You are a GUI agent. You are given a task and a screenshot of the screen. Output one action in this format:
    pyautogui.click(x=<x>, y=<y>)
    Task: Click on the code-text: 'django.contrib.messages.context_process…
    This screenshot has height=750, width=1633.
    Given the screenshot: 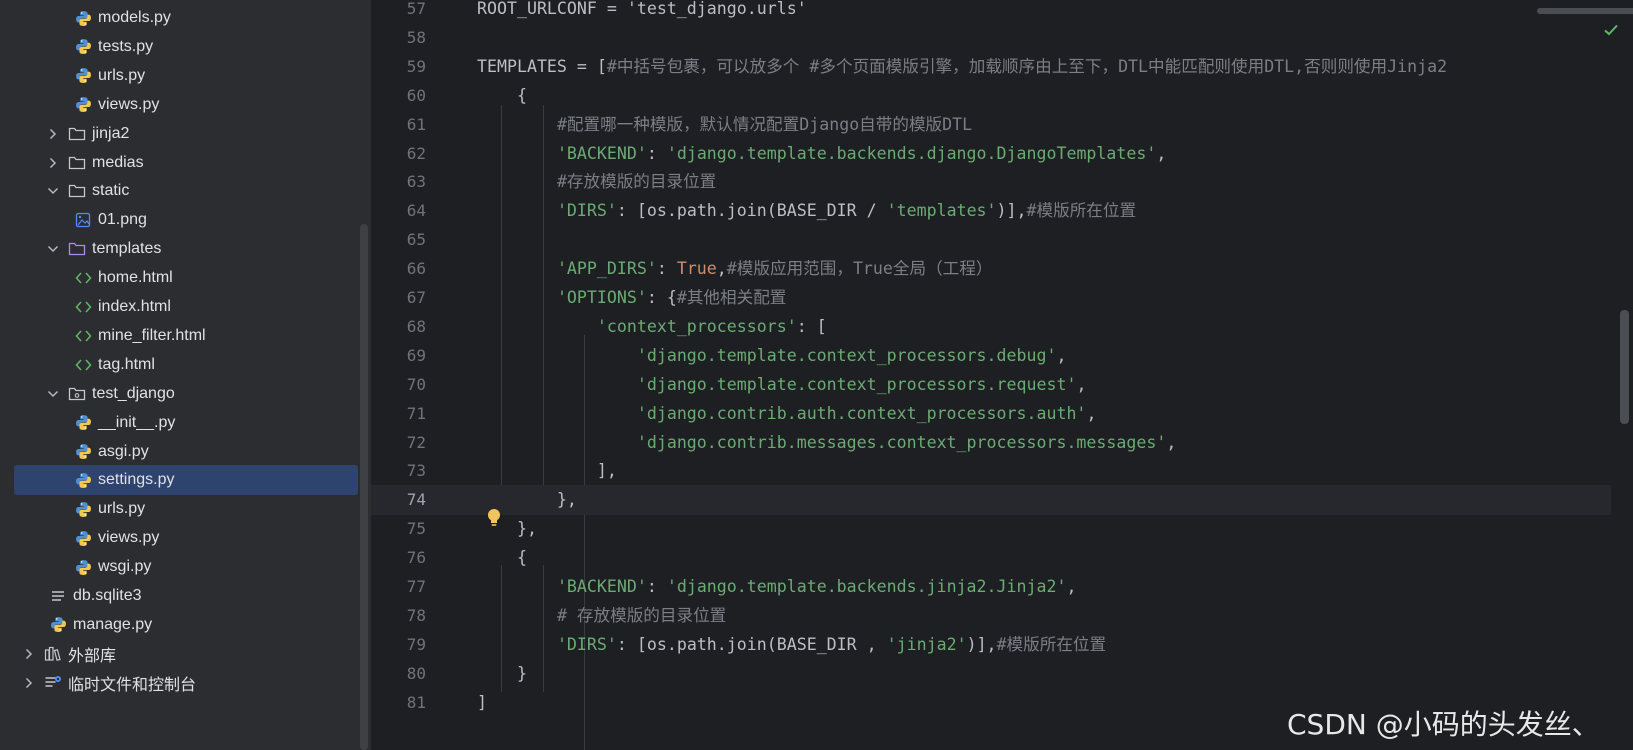 What is the action you would take?
    pyautogui.click(x=827, y=443)
    